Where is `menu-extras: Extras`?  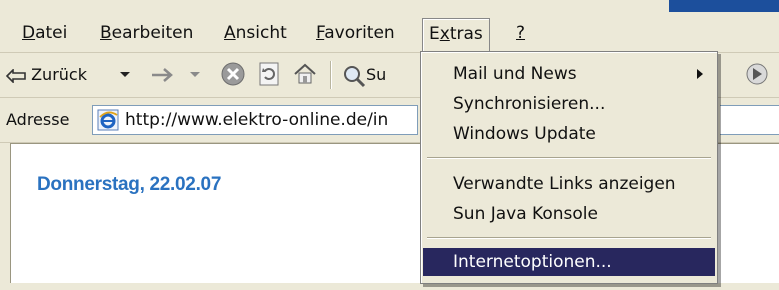 menu-extras: Extras is located at coordinates (456, 34).